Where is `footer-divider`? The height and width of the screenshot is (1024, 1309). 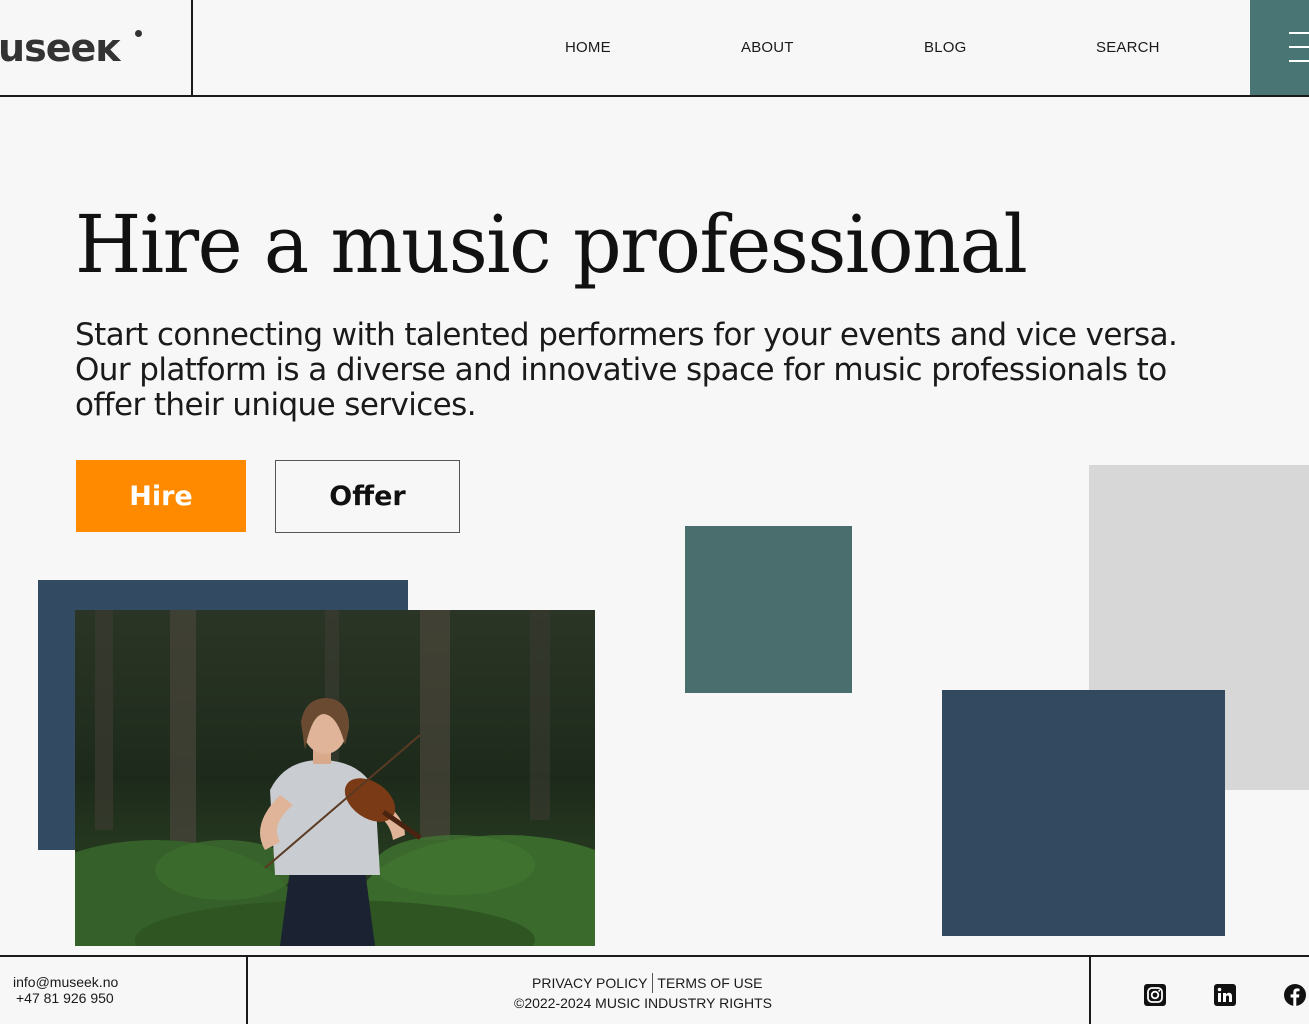 footer-divider is located at coordinates (653, 983).